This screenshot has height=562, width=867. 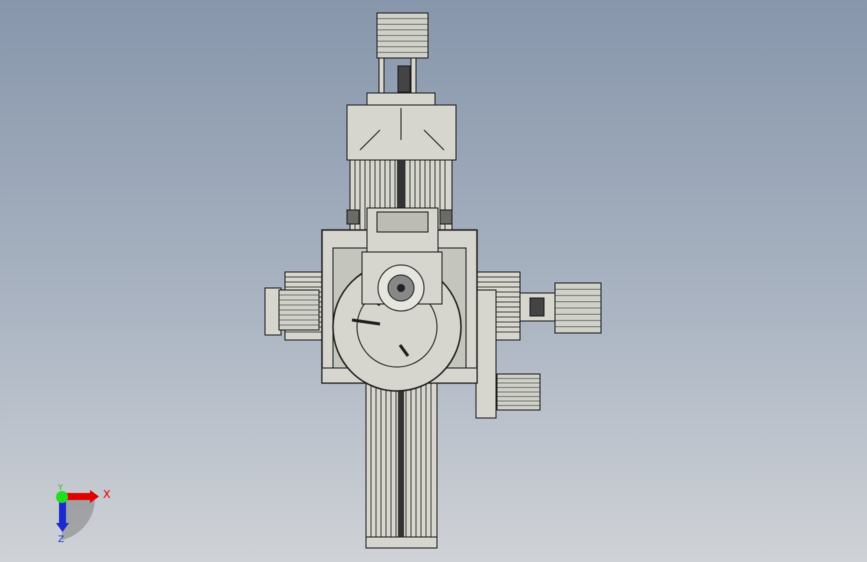 I want to click on axis-triad-icon, so click(x=77, y=515).